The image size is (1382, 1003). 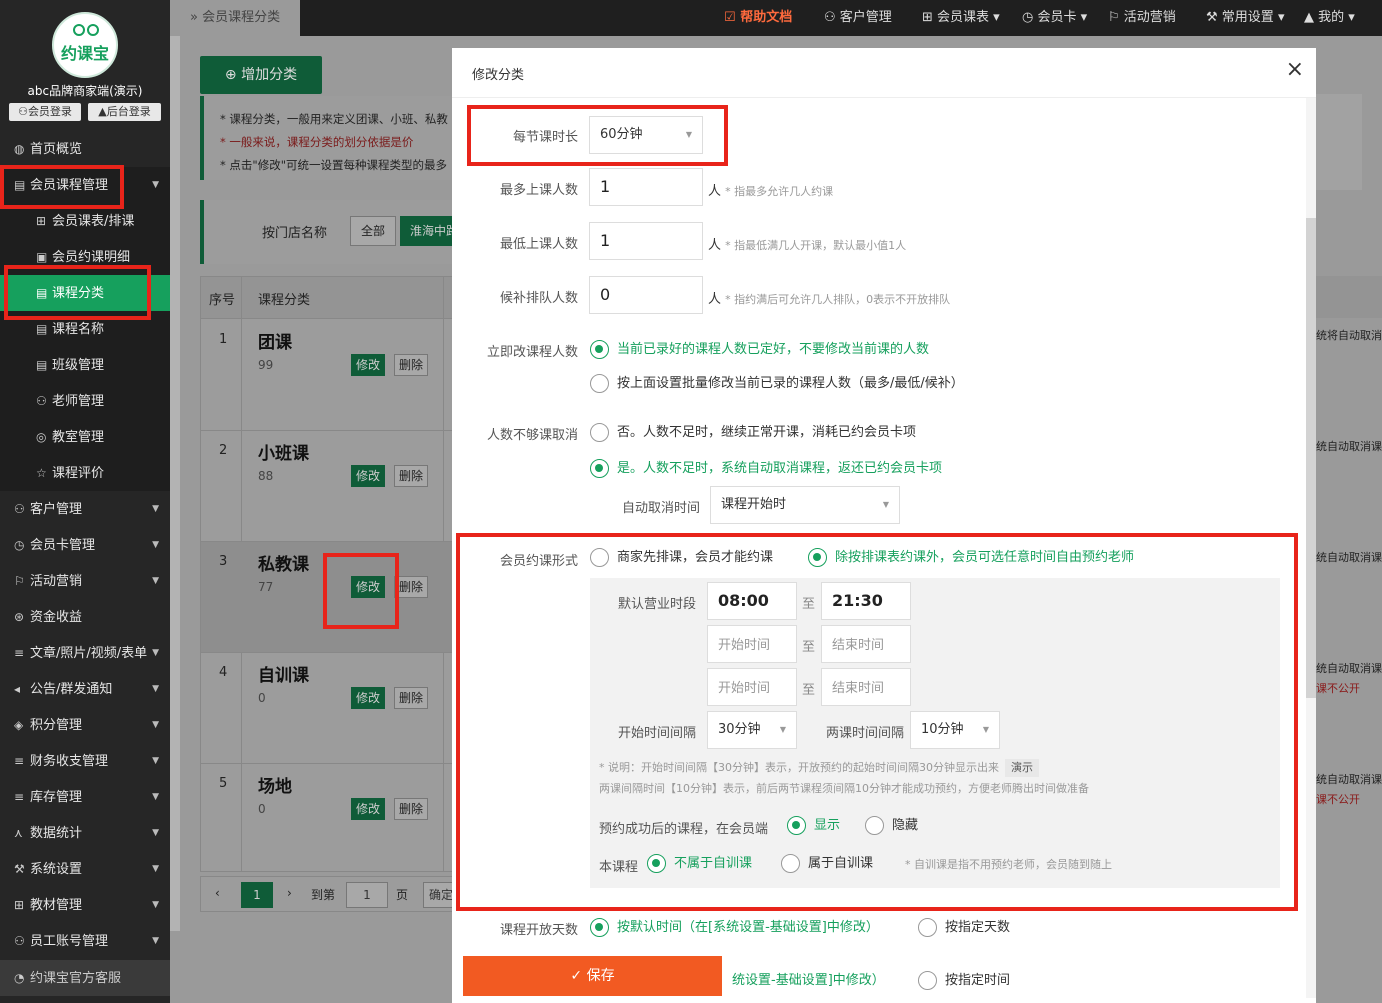 I want to click on cancel-yes-radio: 是。人数不足时，系统自动取消课程，返还已约会员卡项, so click(x=766, y=469).